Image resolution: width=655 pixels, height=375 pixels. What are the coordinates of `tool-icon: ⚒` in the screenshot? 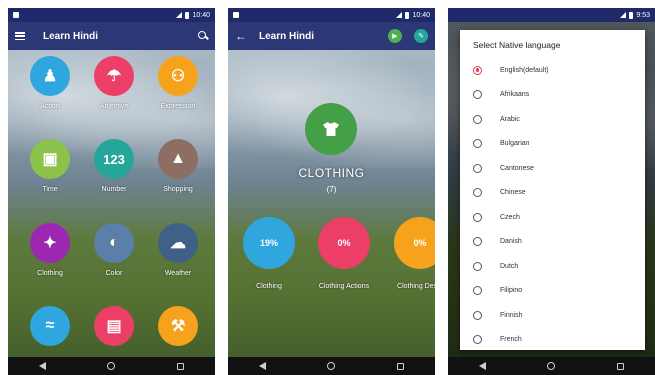 It's located at (178, 326).